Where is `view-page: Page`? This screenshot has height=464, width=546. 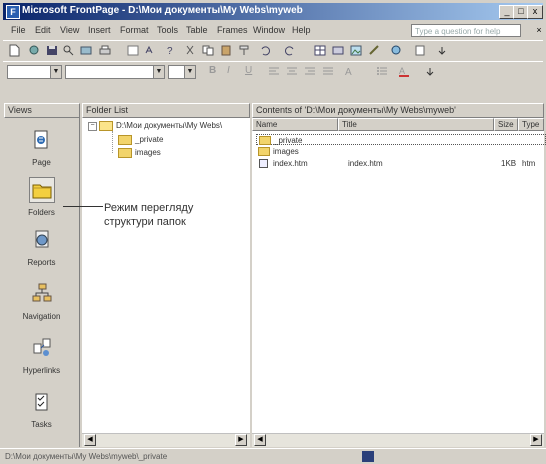 view-page: Page is located at coordinates (41, 155).